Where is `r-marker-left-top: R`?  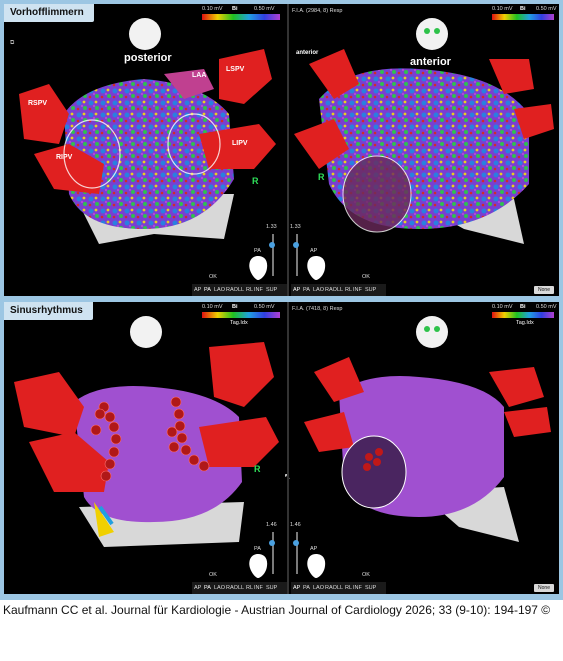
r-marker-left-top: R is located at coordinates (255, 181).